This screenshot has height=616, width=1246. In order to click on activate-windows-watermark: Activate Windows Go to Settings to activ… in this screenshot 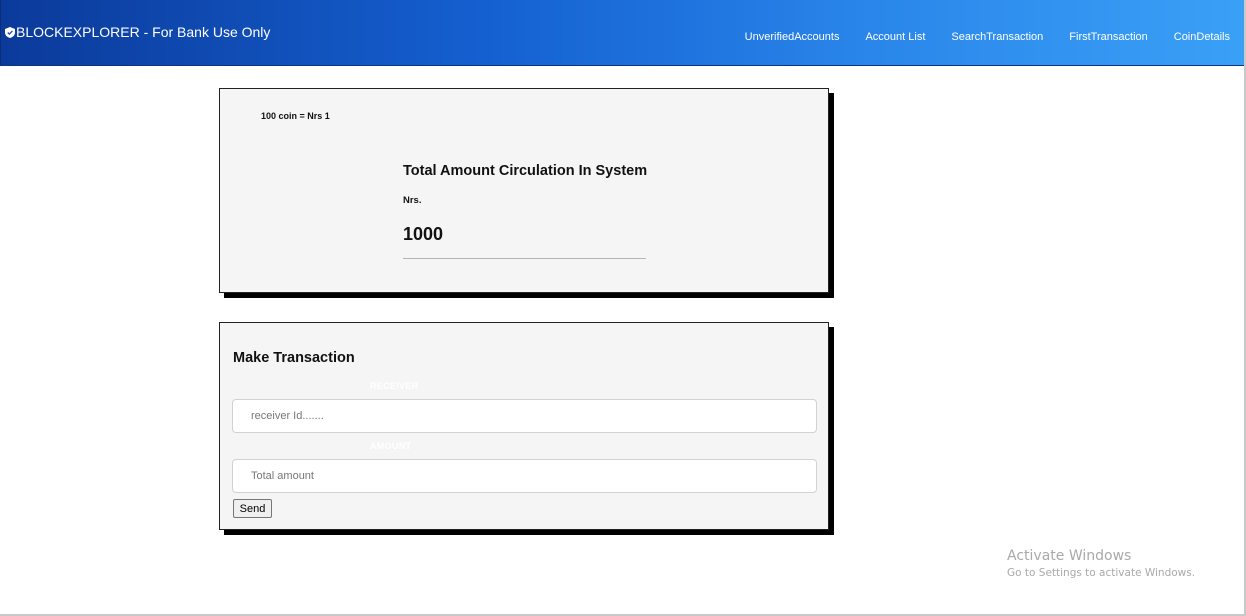, I will do `click(1101, 563)`.